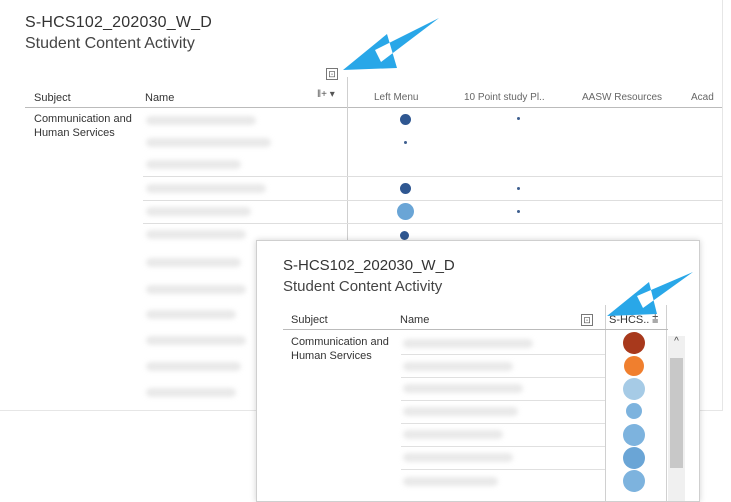 The image size is (731, 502). I want to click on aasw-resources-column-header: AASW Resources, so click(622, 97).